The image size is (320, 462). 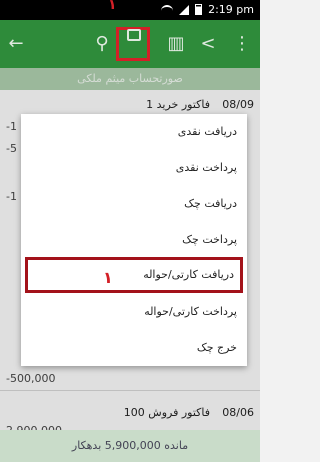 I want to click on signal-icon, so click(x=184, y=9).